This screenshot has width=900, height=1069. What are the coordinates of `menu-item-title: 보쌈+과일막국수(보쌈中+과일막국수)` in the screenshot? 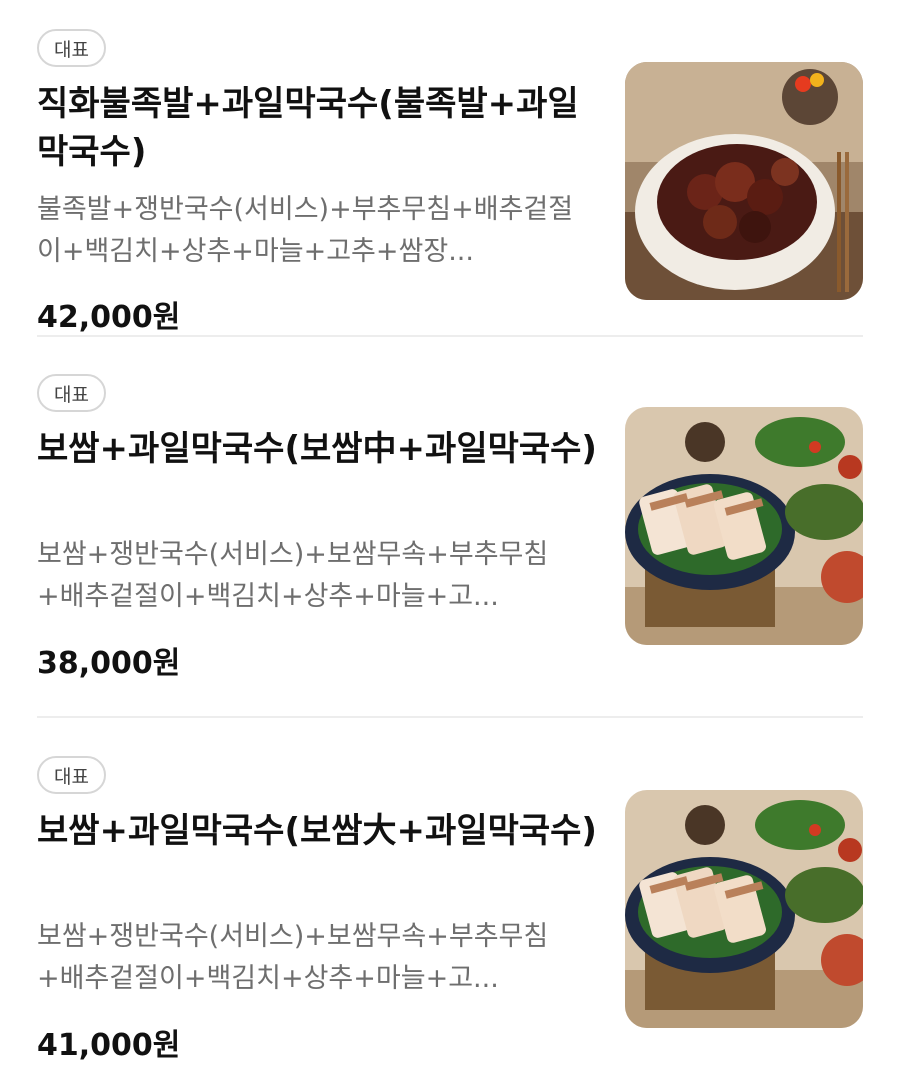 It's located at (317, 449).